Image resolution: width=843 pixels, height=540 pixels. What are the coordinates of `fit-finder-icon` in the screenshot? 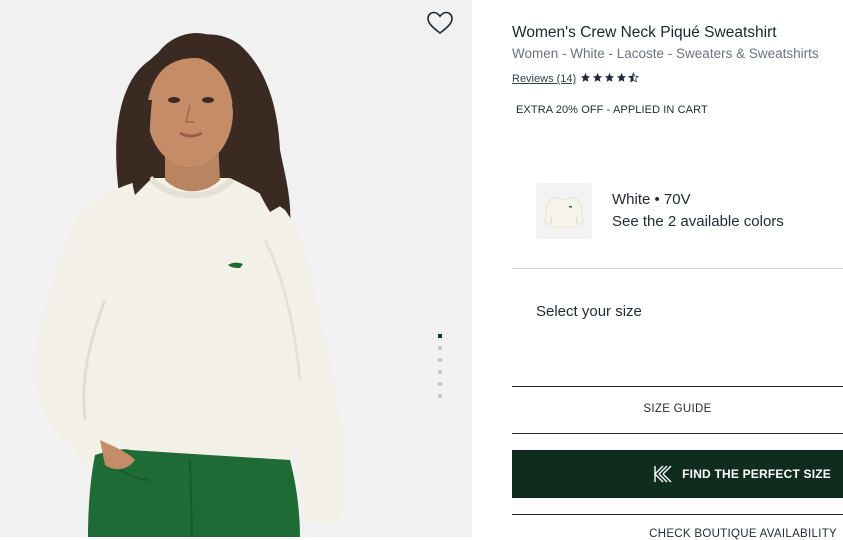 It's located at (663, 474).